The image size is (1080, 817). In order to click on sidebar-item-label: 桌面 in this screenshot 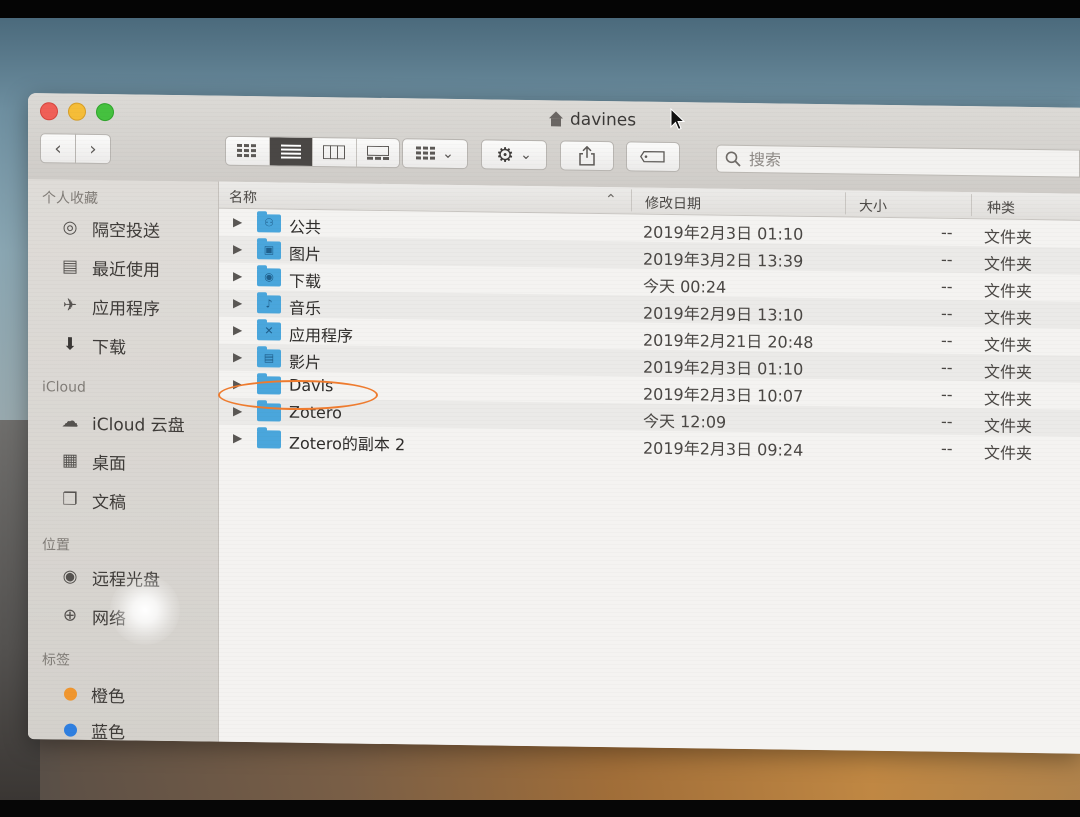, I will do `click(109, 463)`.